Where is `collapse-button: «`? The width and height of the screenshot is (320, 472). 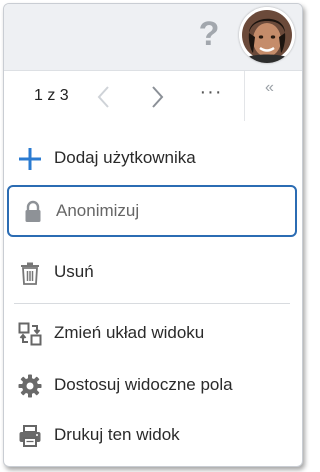 collapse-button: « is located at coordinates (273, 96).